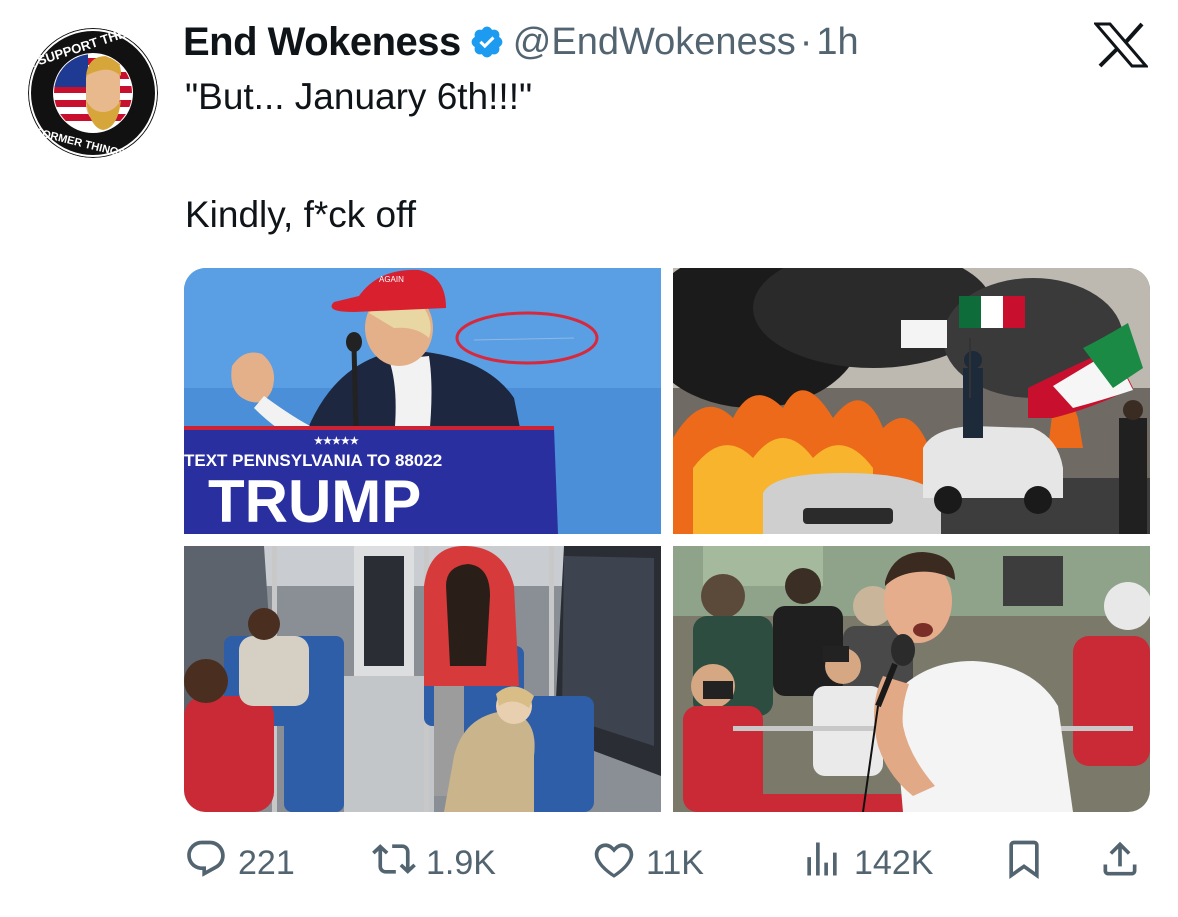 This screenshot has width=1178, height=917. I want to click on views-button: 142K, so click(866, 863).